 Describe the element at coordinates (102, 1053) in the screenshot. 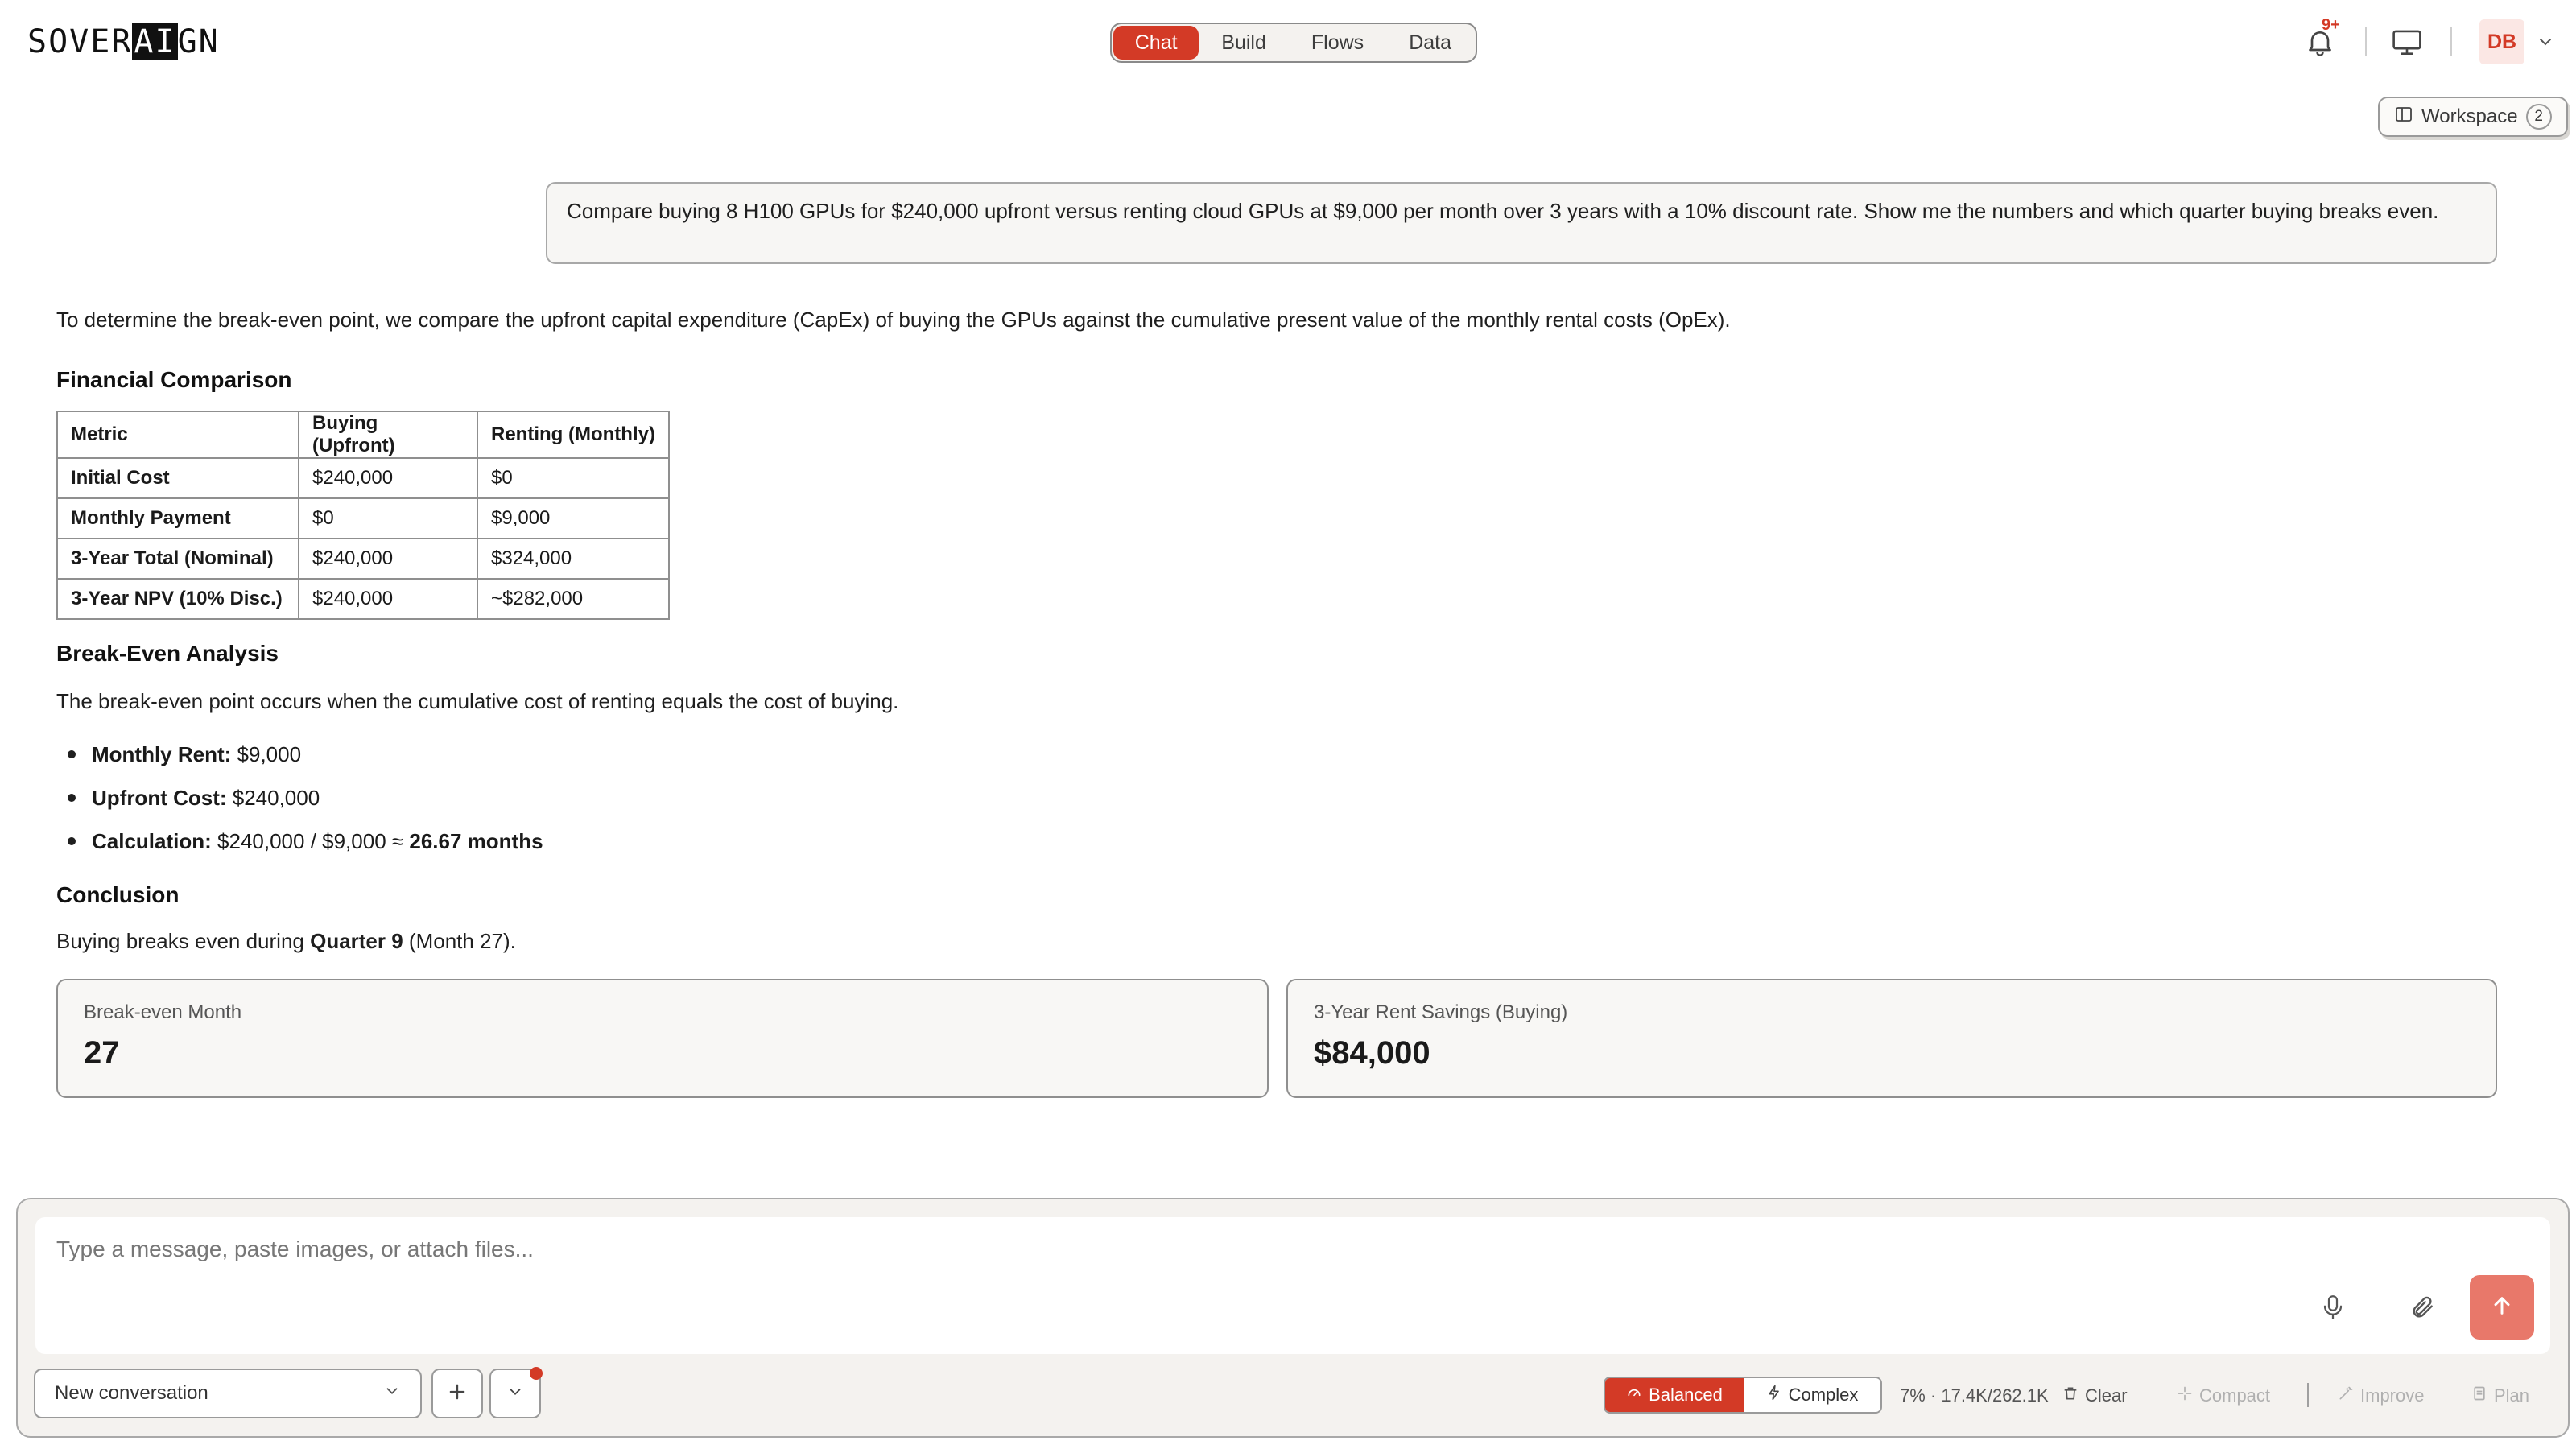

I see `metric-card-value: 27` at that location.